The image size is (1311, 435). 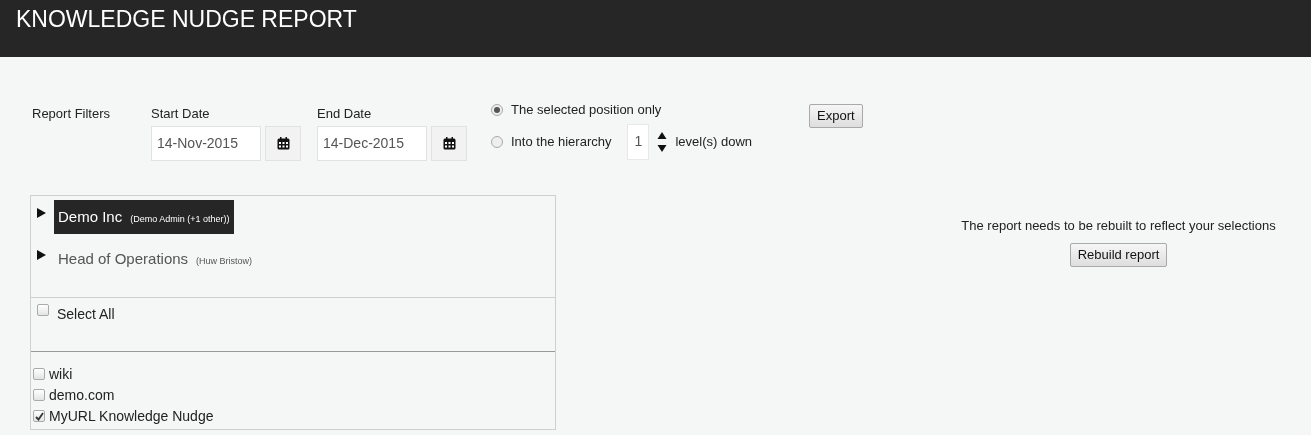 What do you see at coordinates (206, 143) in the screenshot?
I see `start-date-field: 14-Nov-2015` at bounding box center [206, 143].